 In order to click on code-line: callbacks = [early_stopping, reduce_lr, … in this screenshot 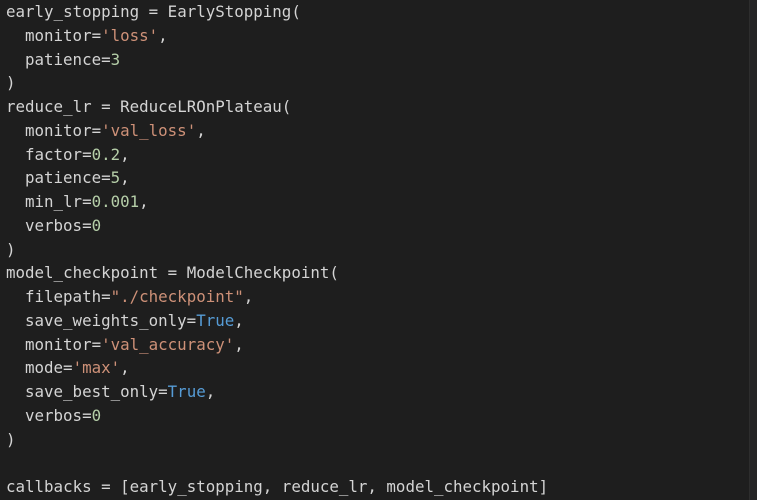, I will do `click(376, 487)`.